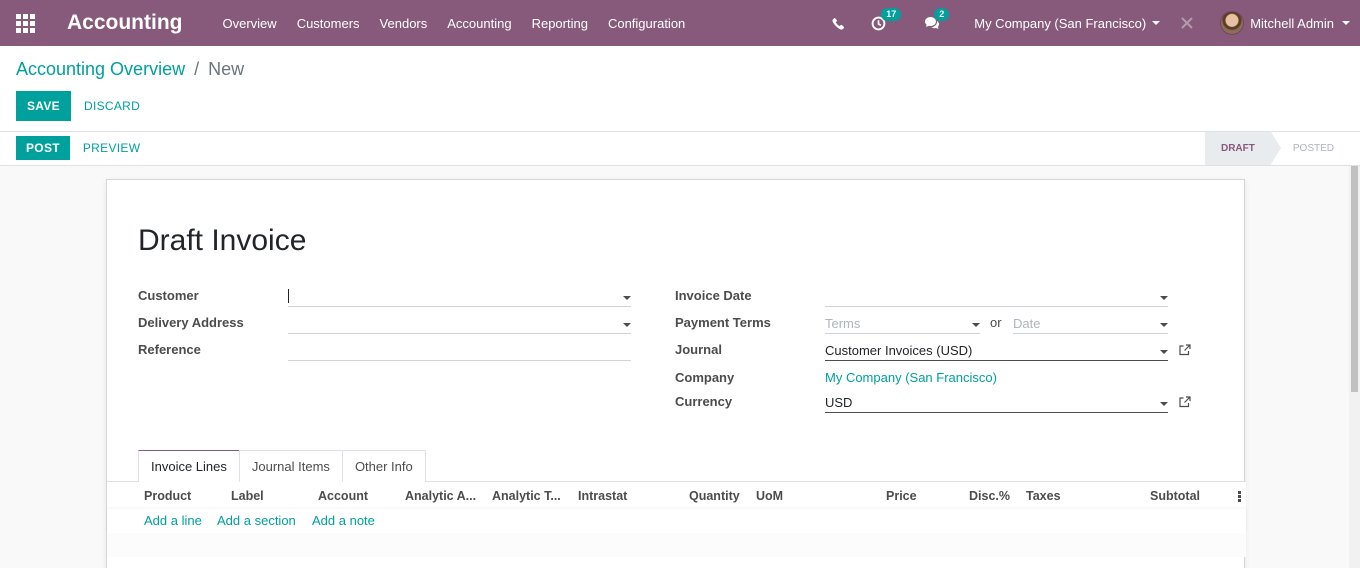 This screenshot has width=1360, height=568. Describe the element at coordinates (247, 496) in the screenshot. I see `column-label: Label` at that location.